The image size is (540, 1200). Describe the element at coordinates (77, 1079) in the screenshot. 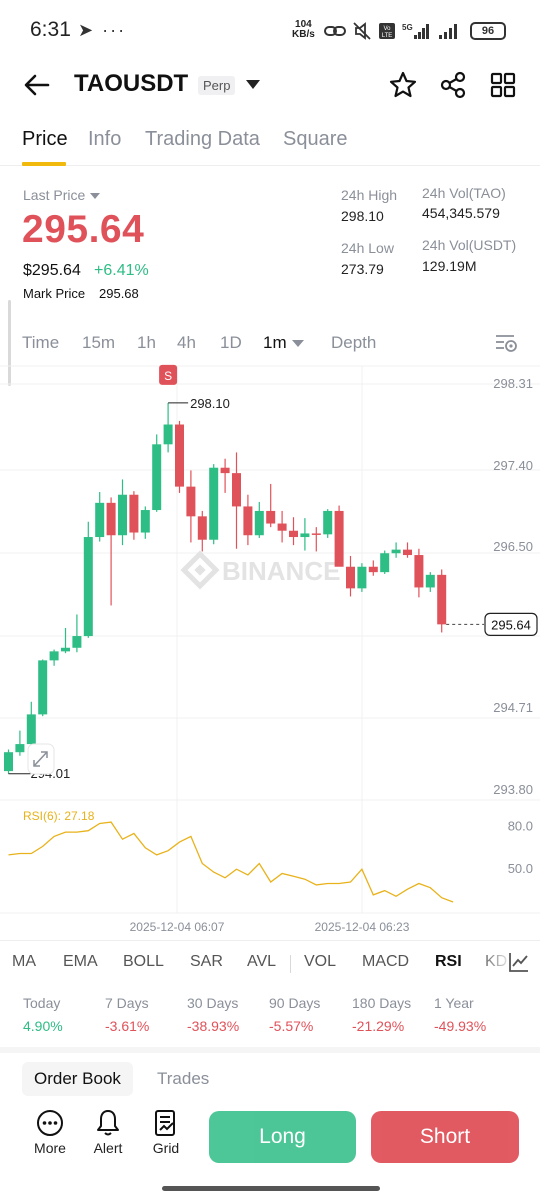

I see `tab-order-book: Order Book` at that location.